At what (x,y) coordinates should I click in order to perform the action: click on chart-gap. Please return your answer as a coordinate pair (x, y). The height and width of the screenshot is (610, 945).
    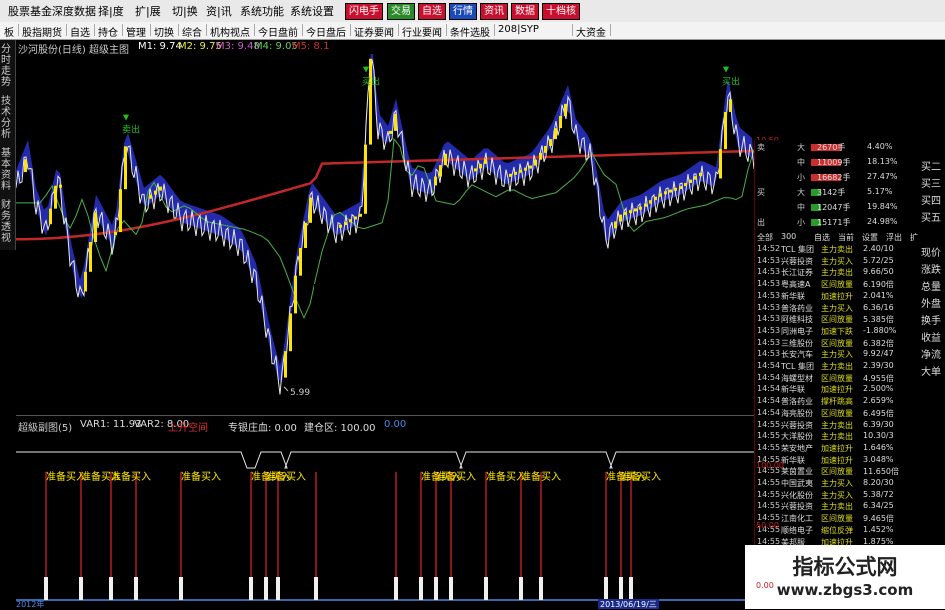
    Looking at the image, I should click on (329, 349).